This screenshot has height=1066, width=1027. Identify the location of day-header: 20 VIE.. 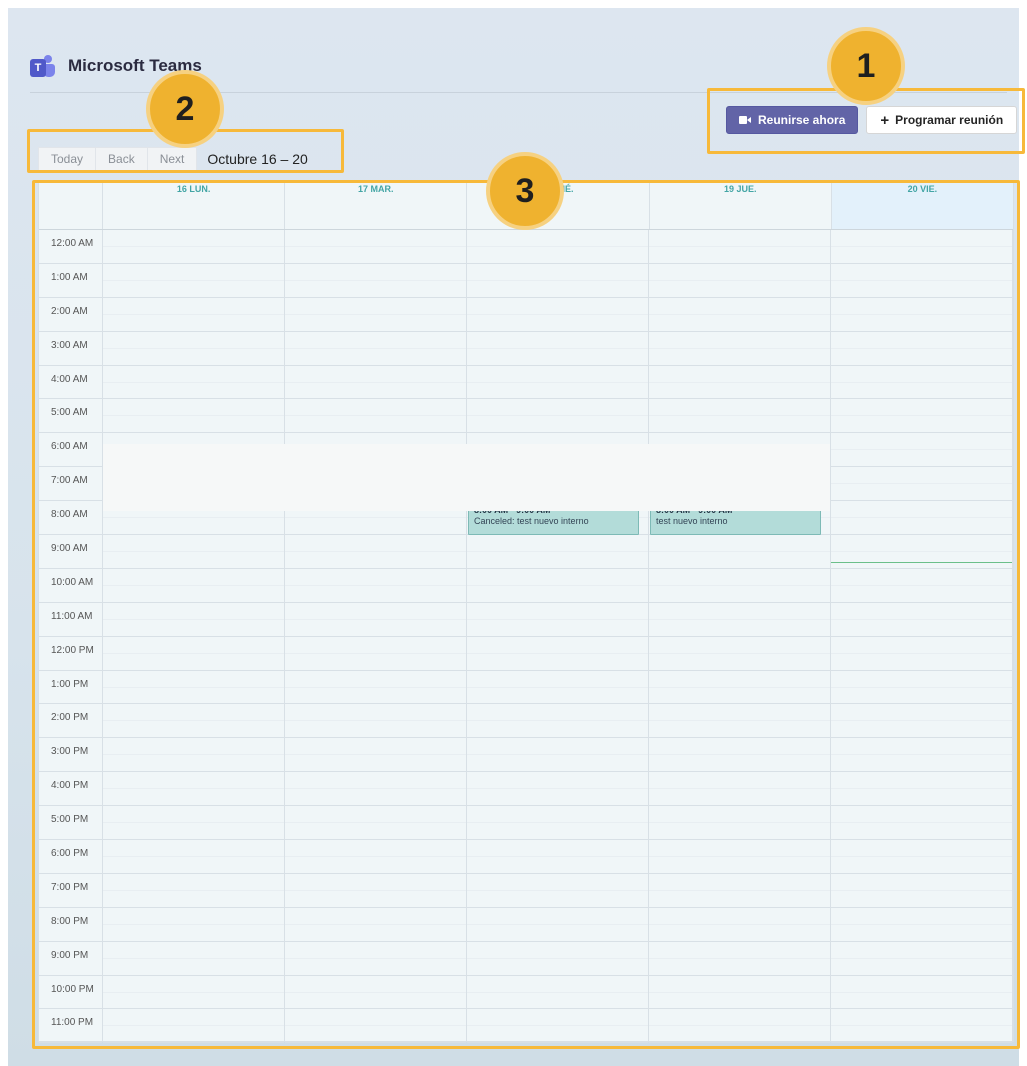
(922, 205).